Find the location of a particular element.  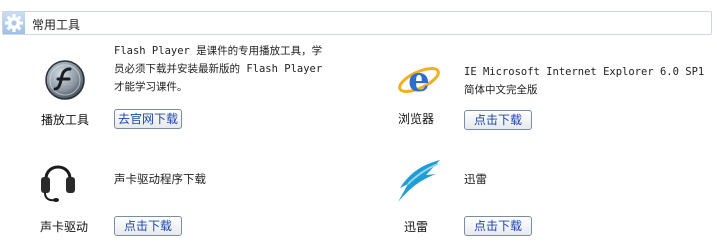

download-player-button: 去官网下载 is located at coordinates (148, 119).